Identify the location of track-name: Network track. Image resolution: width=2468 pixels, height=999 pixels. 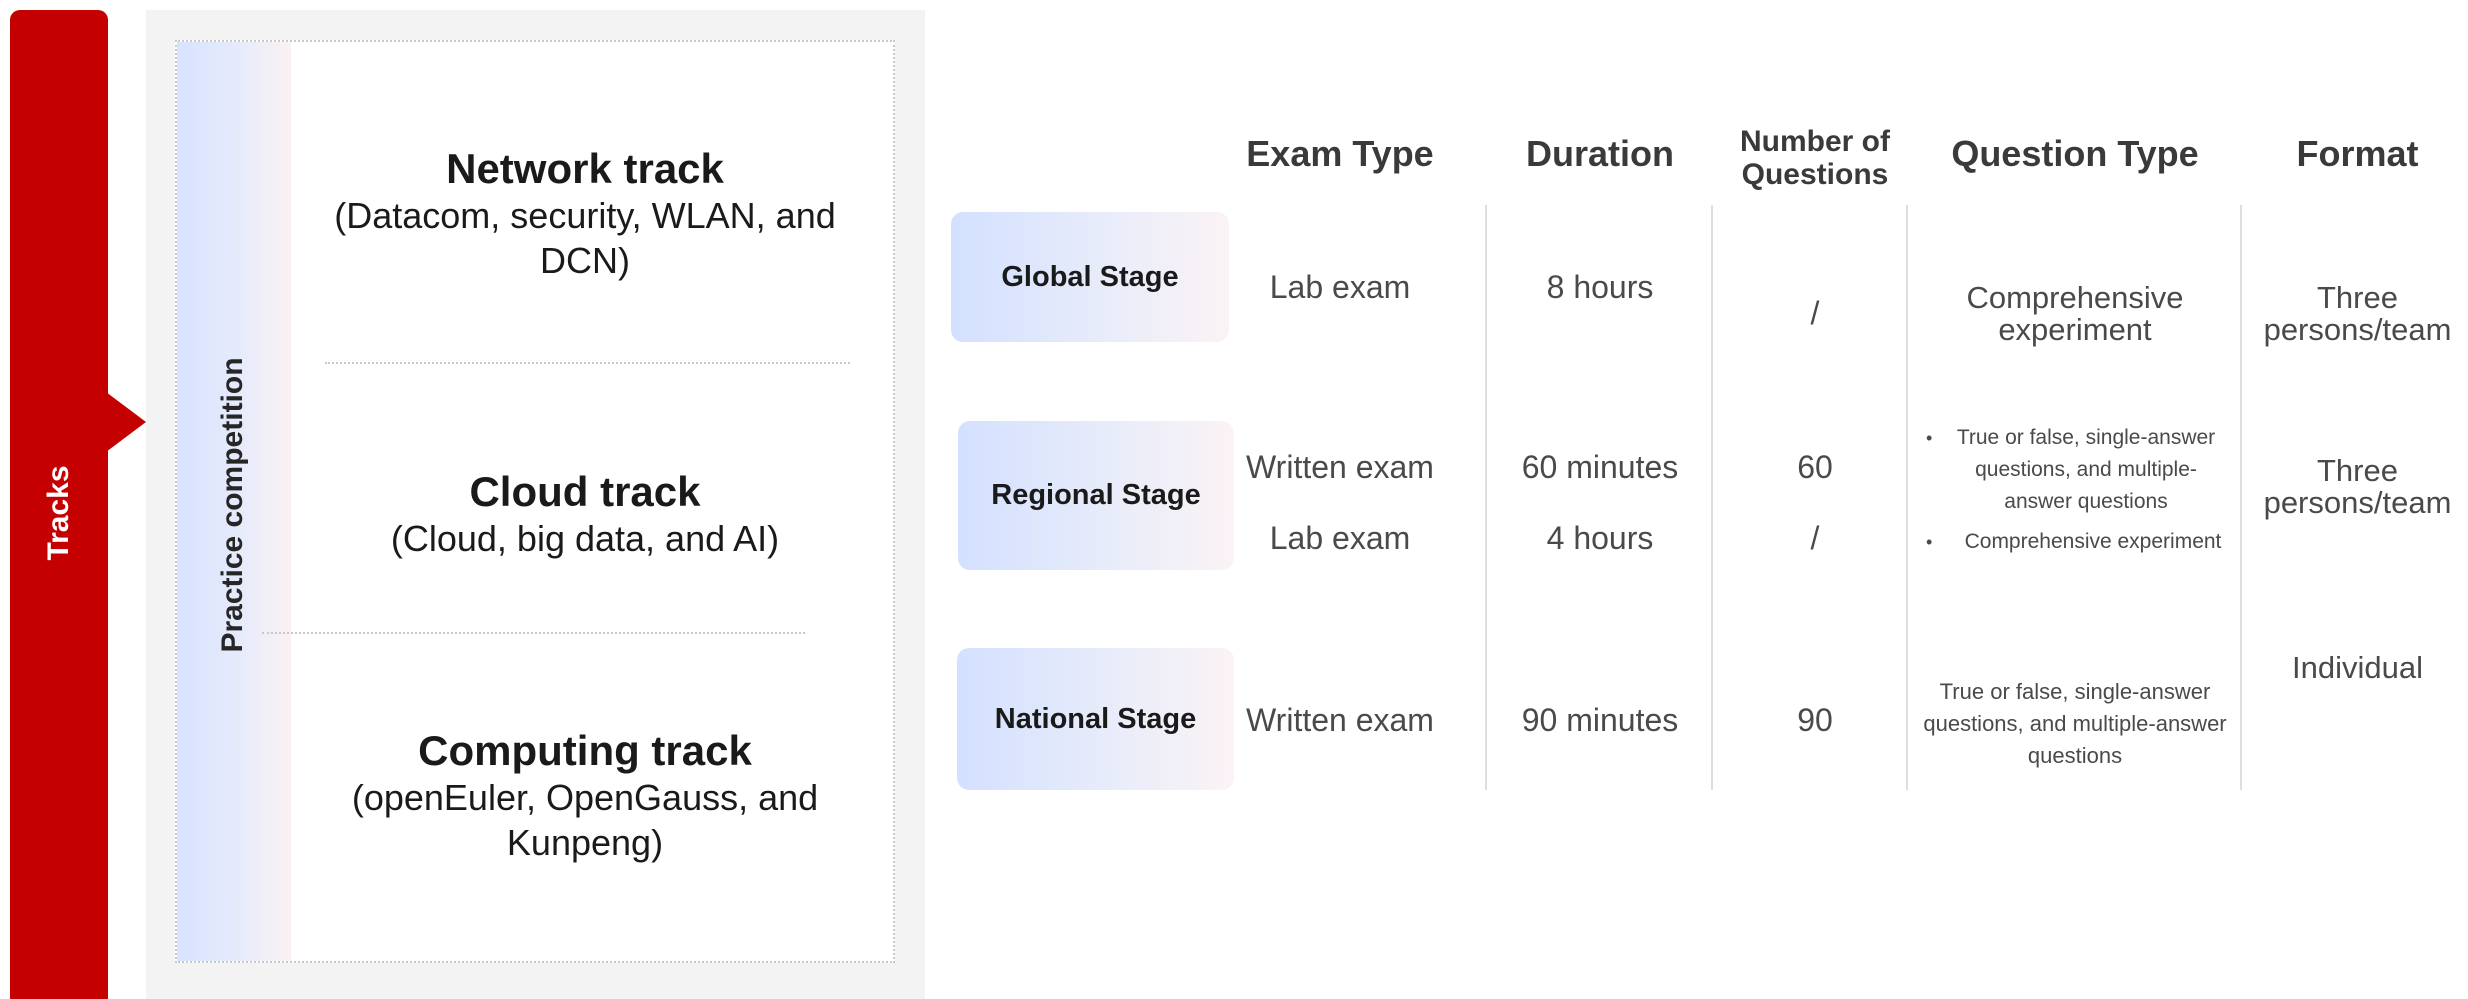
(585, 168).